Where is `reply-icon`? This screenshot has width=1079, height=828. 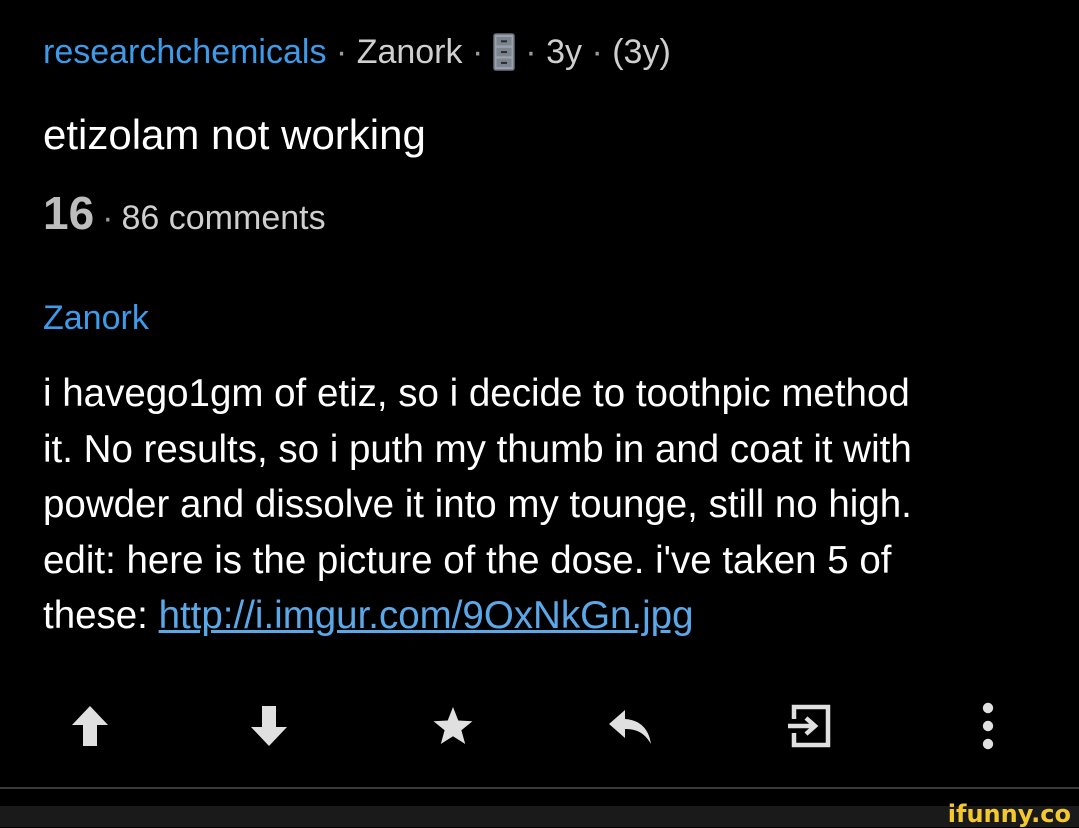
reply-icon is located at coordinates (630, 727).